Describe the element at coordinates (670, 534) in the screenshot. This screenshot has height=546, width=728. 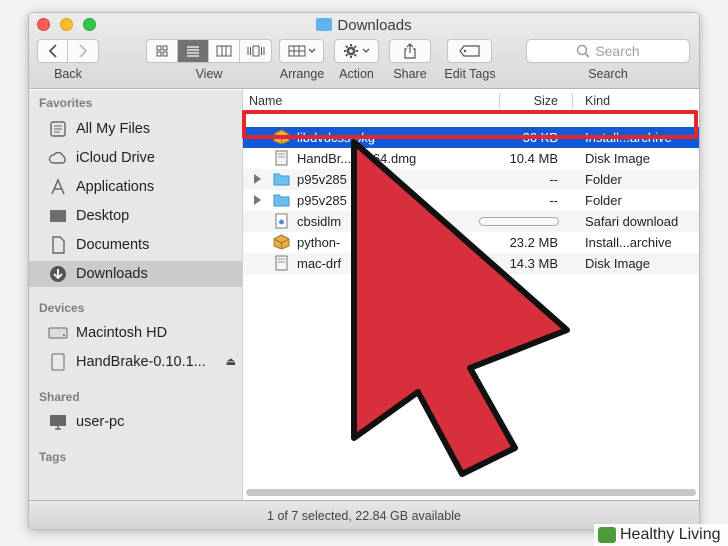
I see `watermark-text: Healthy Living` at that location.